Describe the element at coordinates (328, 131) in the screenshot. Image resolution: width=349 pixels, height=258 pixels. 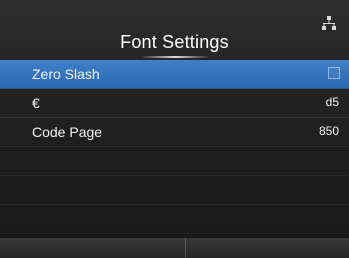
I see `menu-item-value: 850` at that location.